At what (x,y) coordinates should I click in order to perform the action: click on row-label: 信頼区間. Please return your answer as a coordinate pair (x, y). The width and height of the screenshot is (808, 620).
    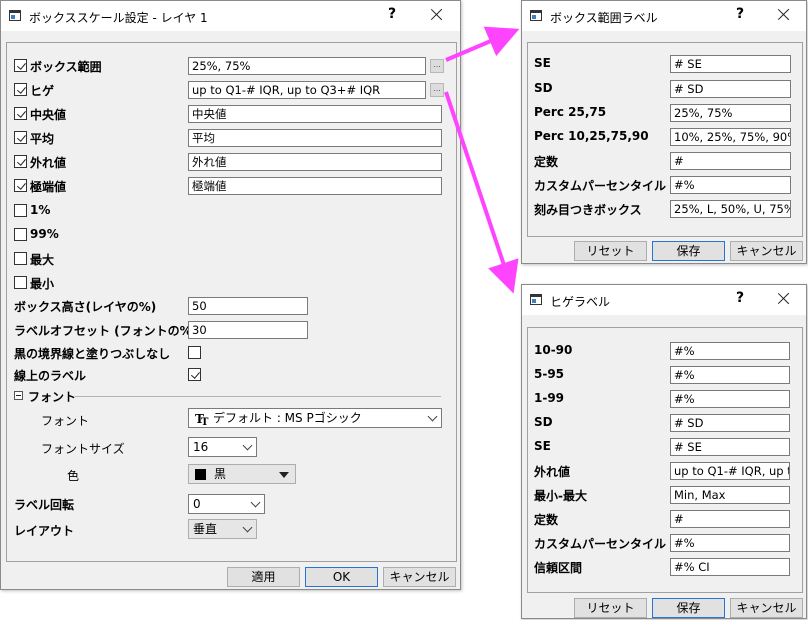
    Looking at the image, I should click on (558, 568).